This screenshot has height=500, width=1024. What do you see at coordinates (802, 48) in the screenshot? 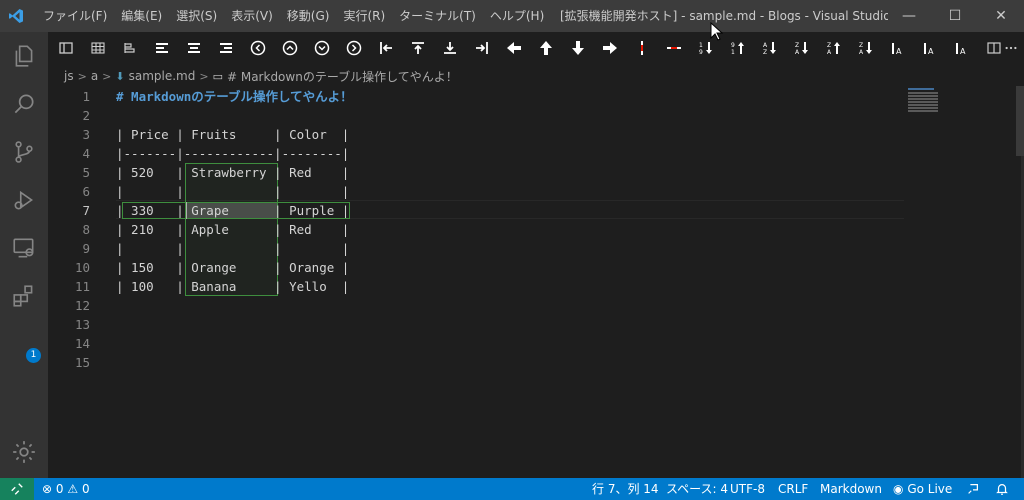
I see `sort-alpha-desc-button: ZA` at bounding box center [802, 48].